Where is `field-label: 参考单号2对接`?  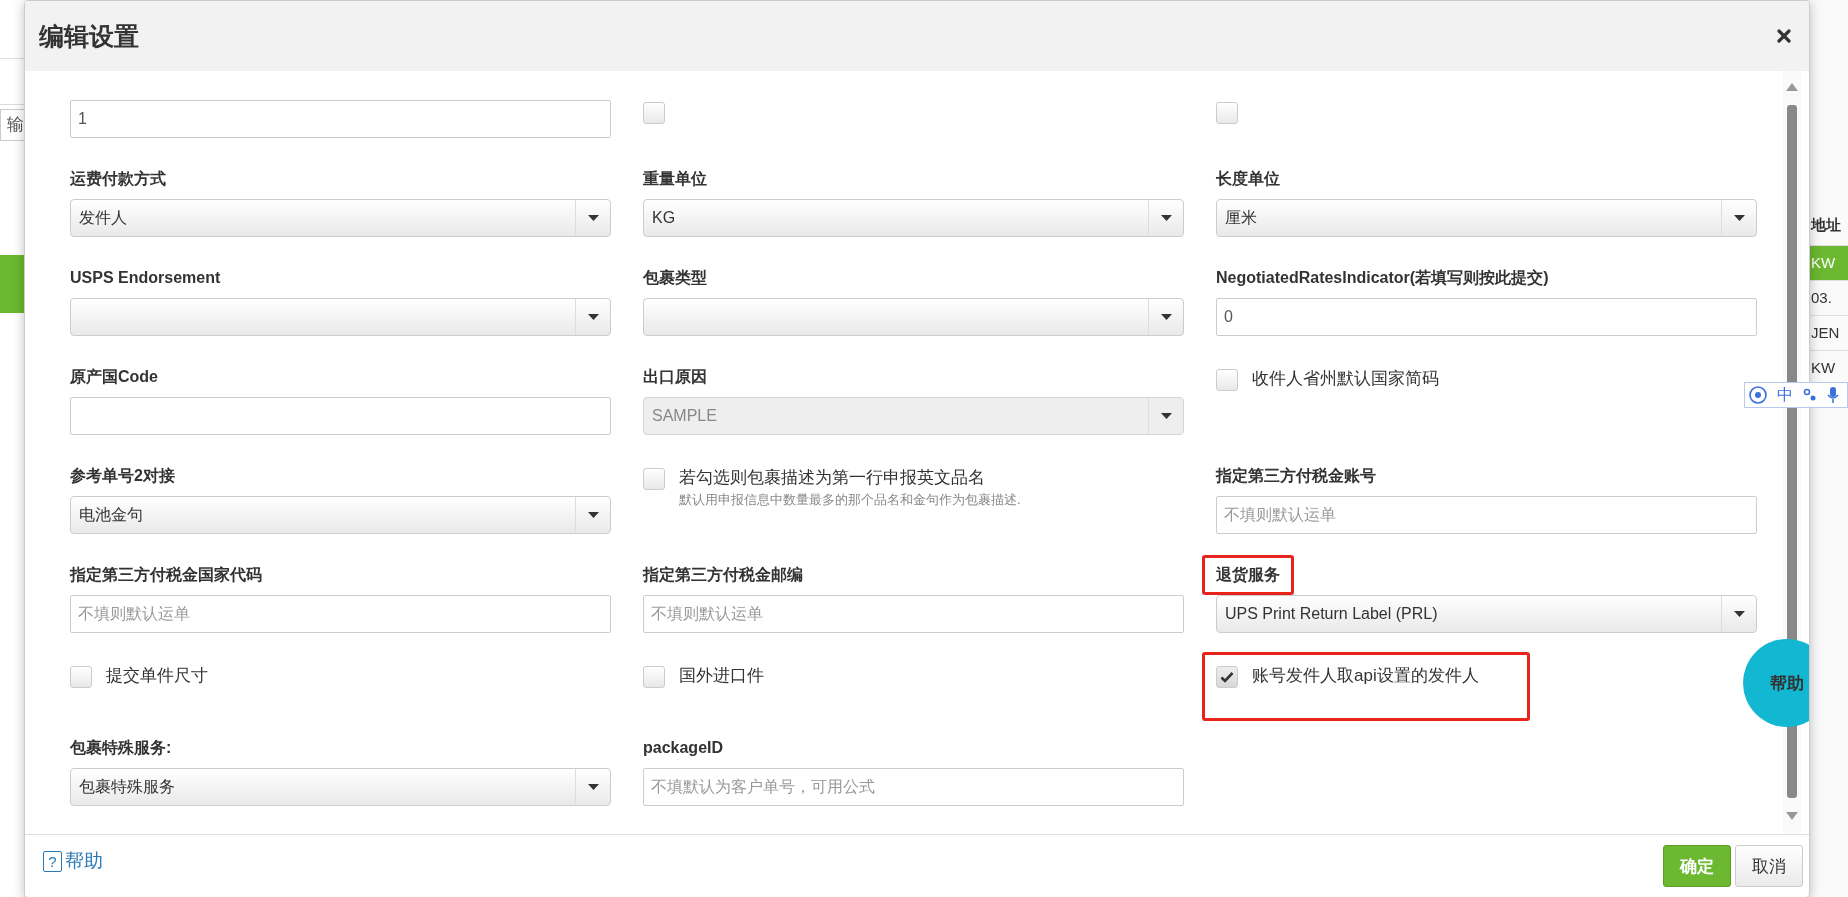
field-label: 参考单号2对接 is located at coordinates (122, 475).